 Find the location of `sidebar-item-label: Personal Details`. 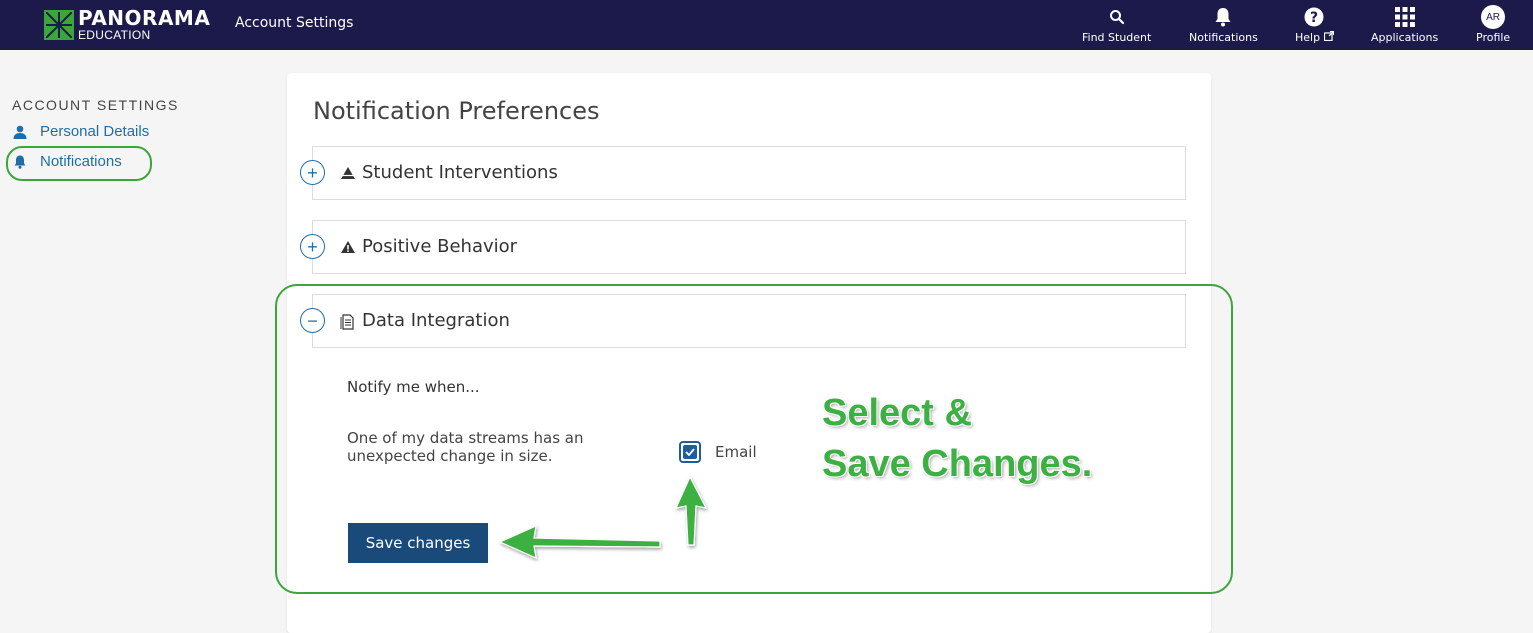

sidebar-item-label: Personal Details is located at coordinates (95, 131).